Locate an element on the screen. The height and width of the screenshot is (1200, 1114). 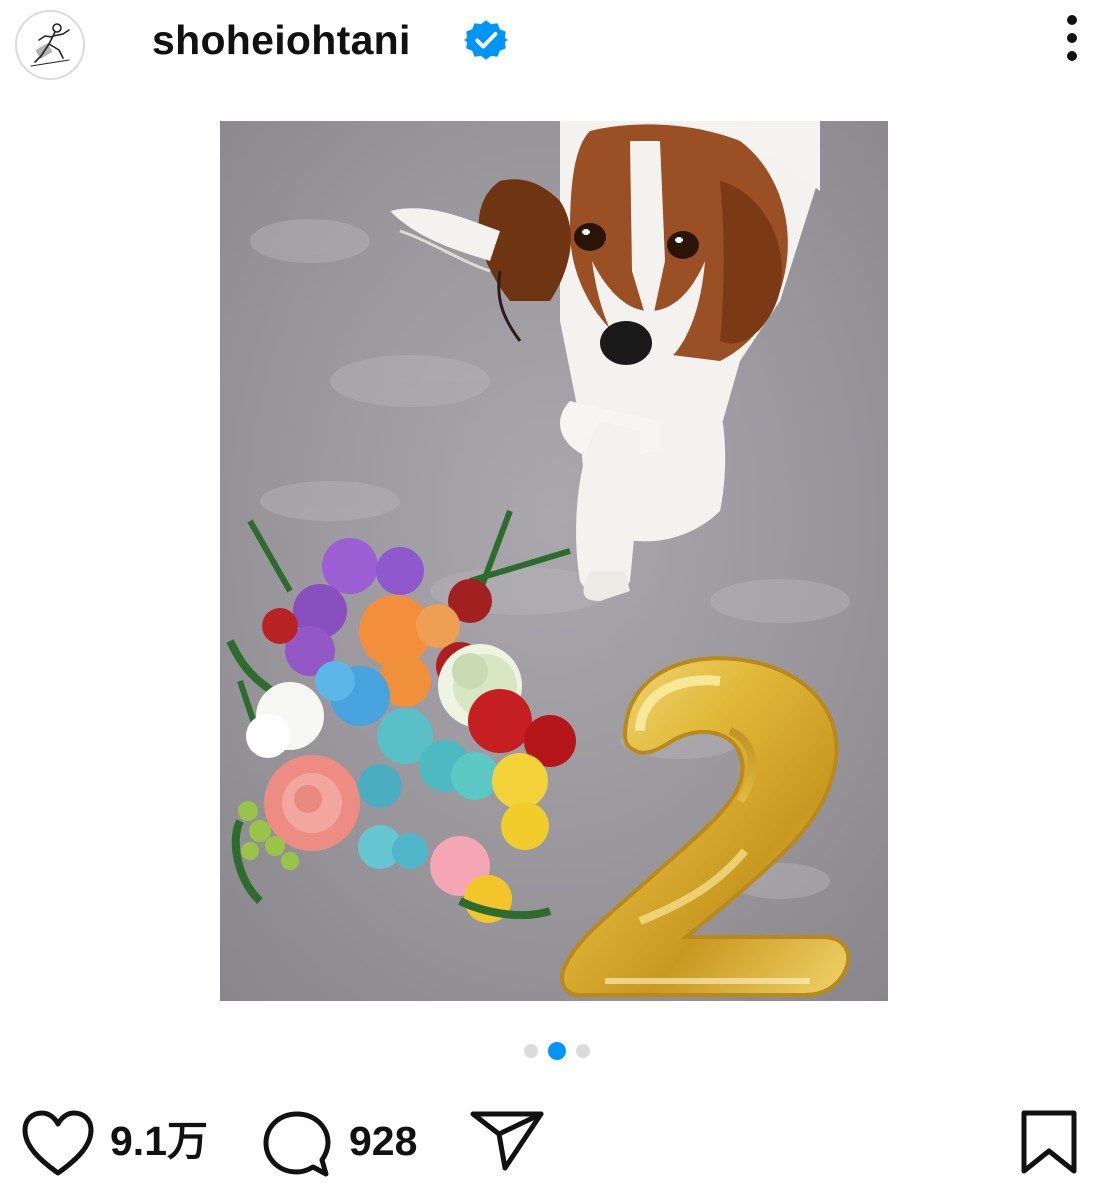
comment-icon is located at coordinates (297, 1145).